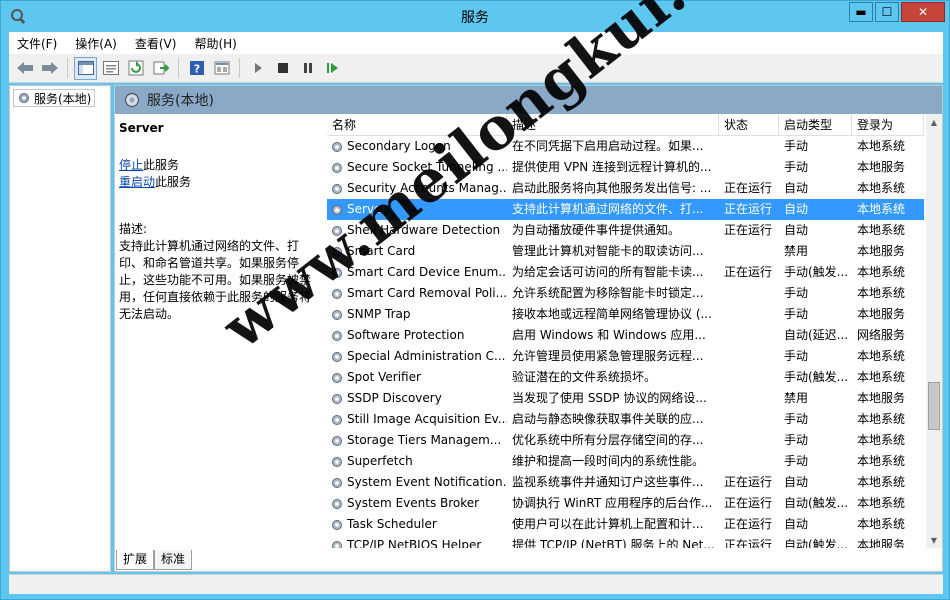 This screenshot has height=600, width=950. I want to click on menu-action: 操作(A), so click(96, 43).